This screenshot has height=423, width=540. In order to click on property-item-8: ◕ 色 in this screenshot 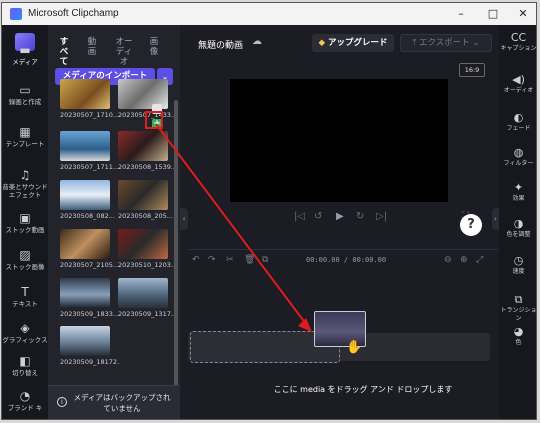, I will do `click(517, 336)`.